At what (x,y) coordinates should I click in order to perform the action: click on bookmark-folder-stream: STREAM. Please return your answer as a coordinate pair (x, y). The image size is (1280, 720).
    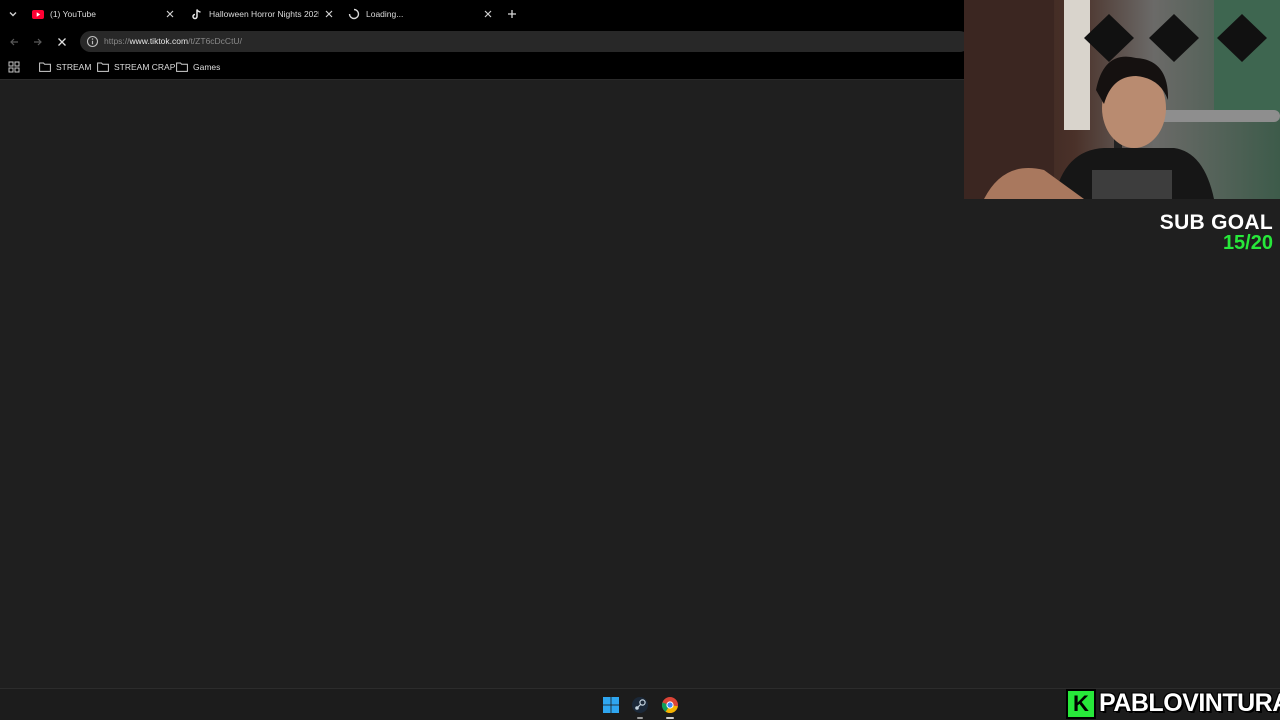
    Looking at the image, I should click on (65, 67).